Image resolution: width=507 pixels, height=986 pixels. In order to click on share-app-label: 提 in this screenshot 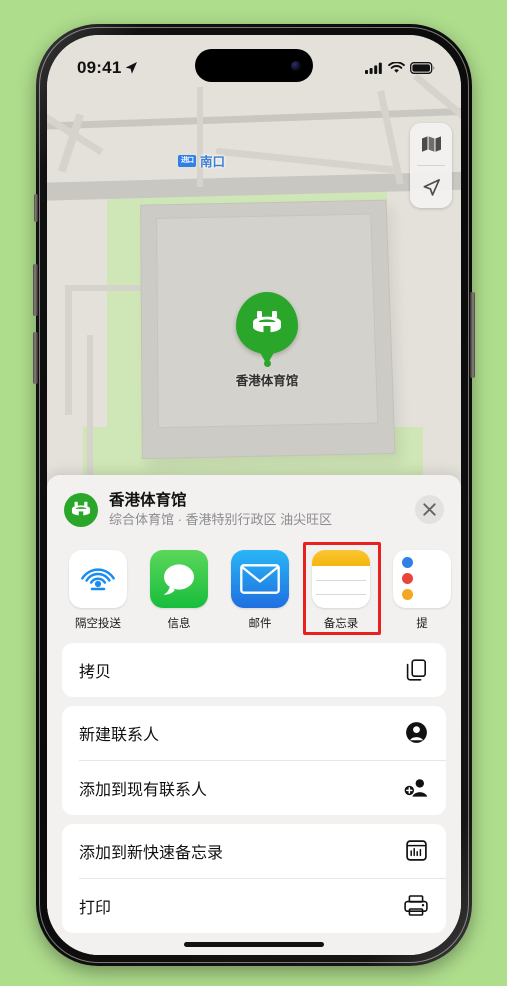, I will do `click(422, 623)`.